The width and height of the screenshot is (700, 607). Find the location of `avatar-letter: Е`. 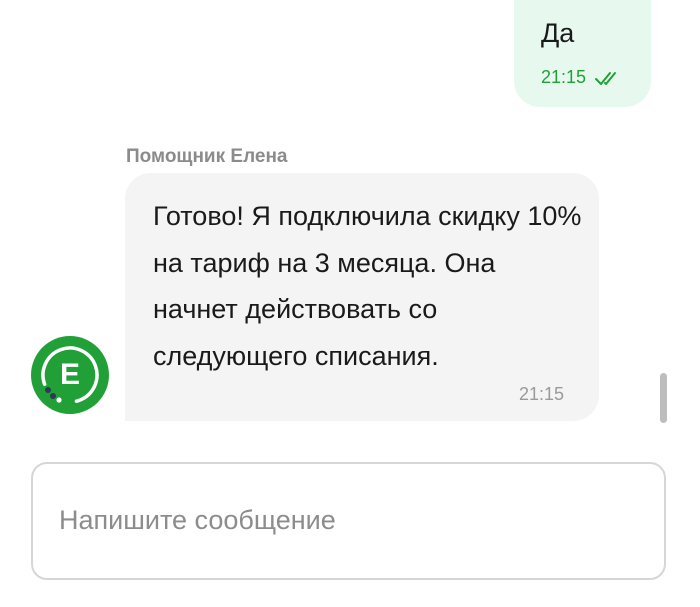

avatar-letter: Е is located at coordinates (69, 374).